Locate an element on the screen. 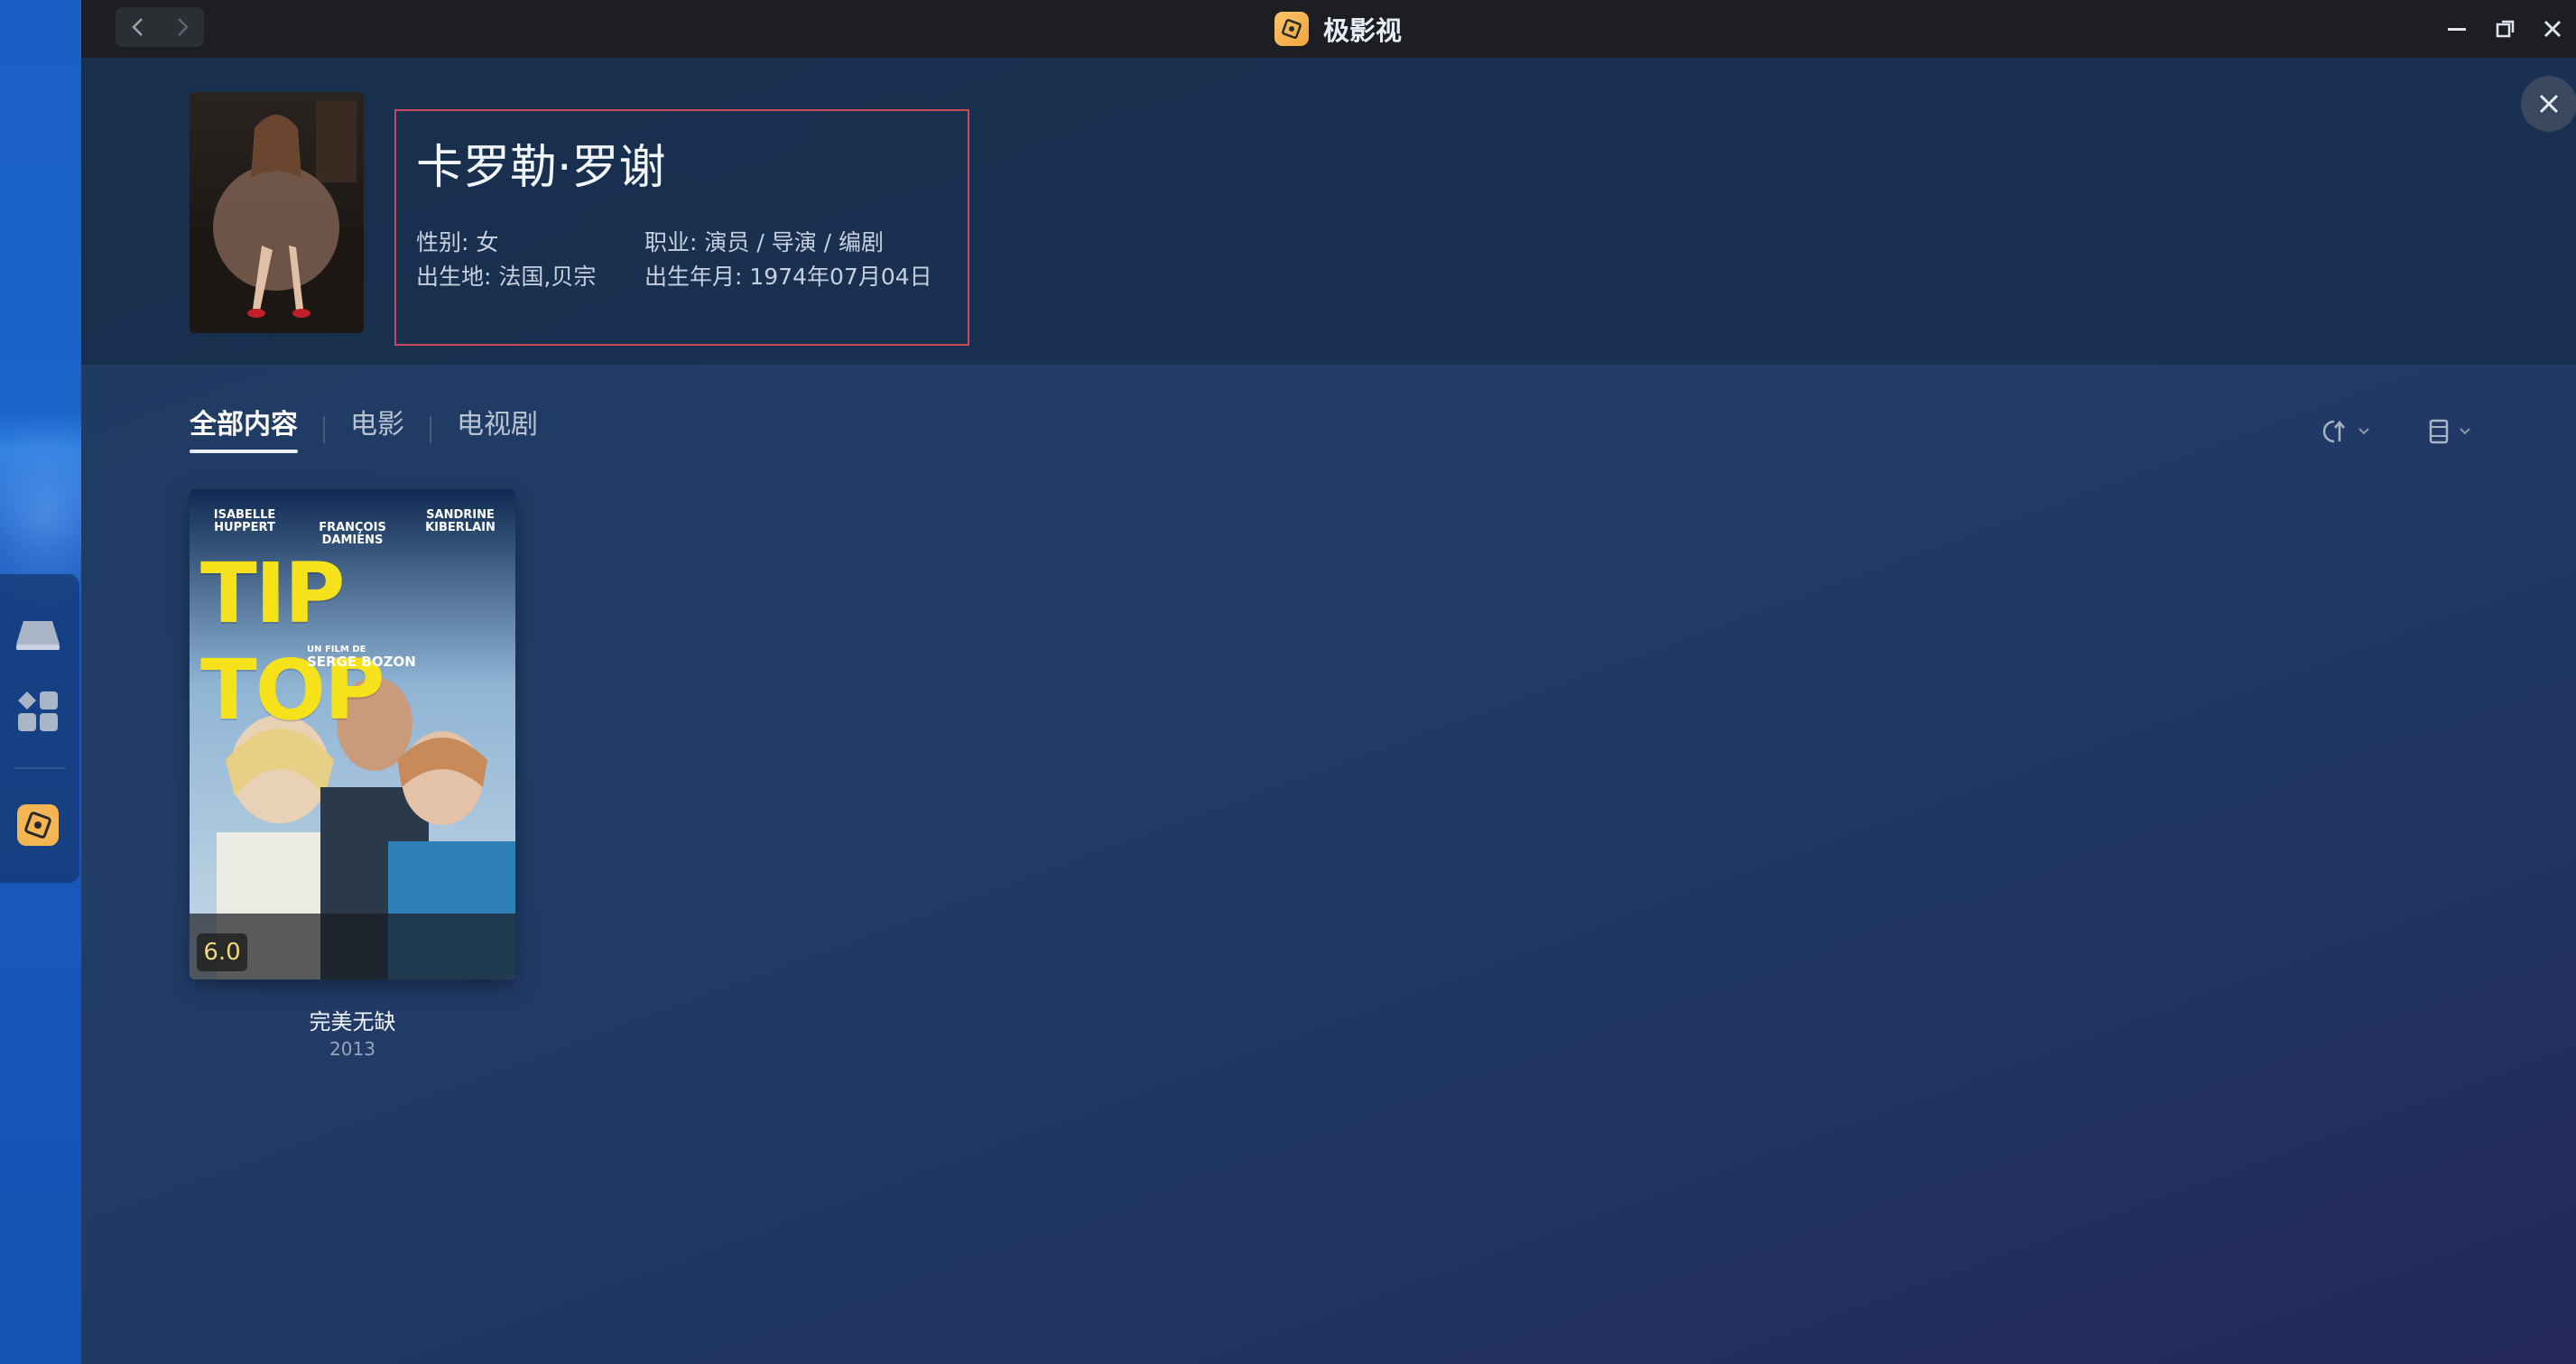  apps-grid-icon is located at coordinates (38, 711).